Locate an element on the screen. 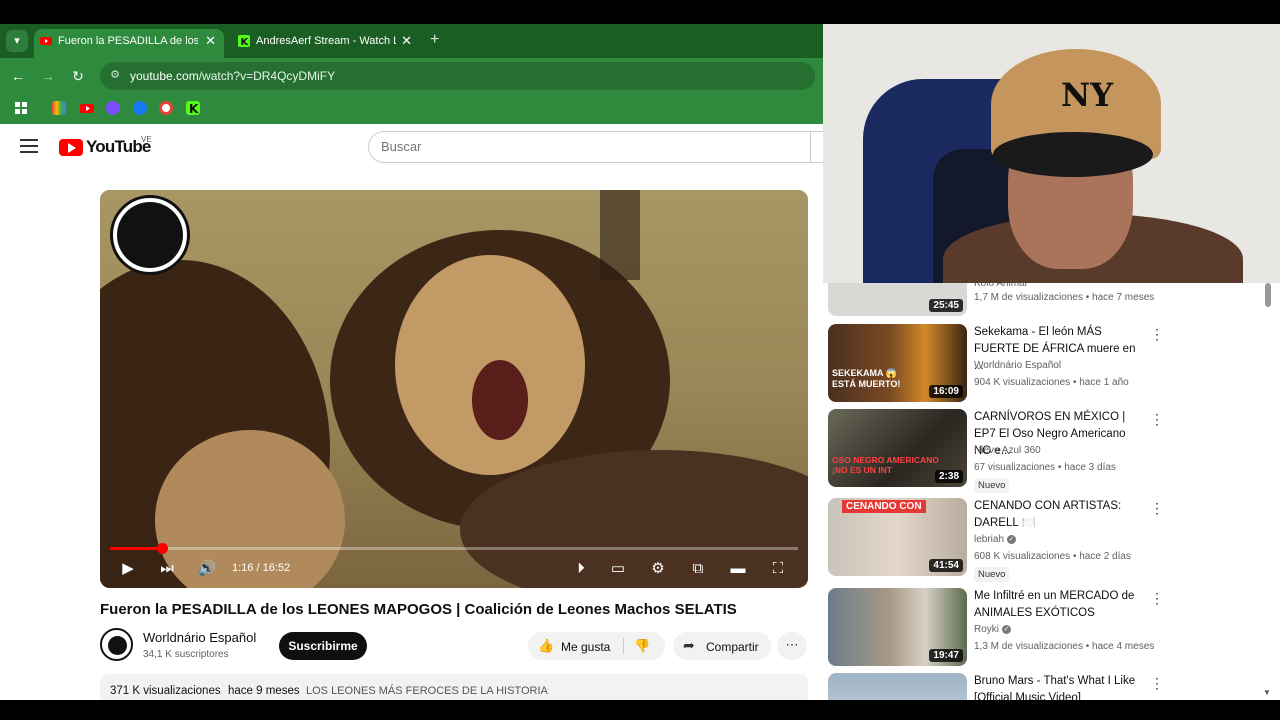 Image resolution: width=1280 pixels, height=720 pixels. kick-bookmark-icon: K is located at coordinates (193, 108).